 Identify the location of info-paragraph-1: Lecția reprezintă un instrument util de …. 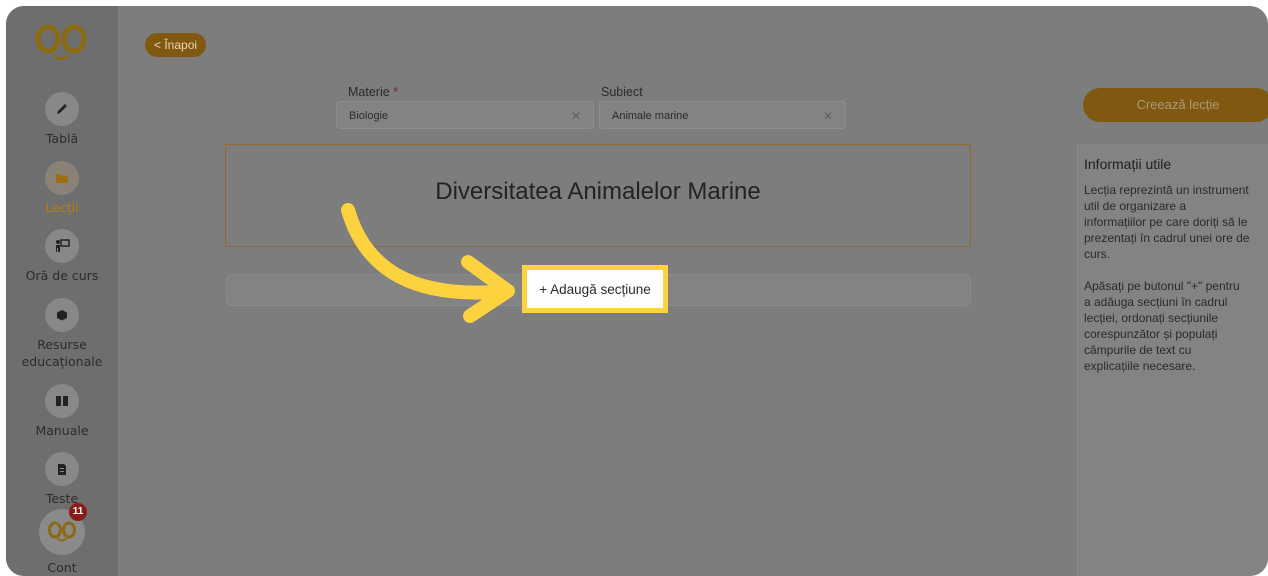
(1167, 222).